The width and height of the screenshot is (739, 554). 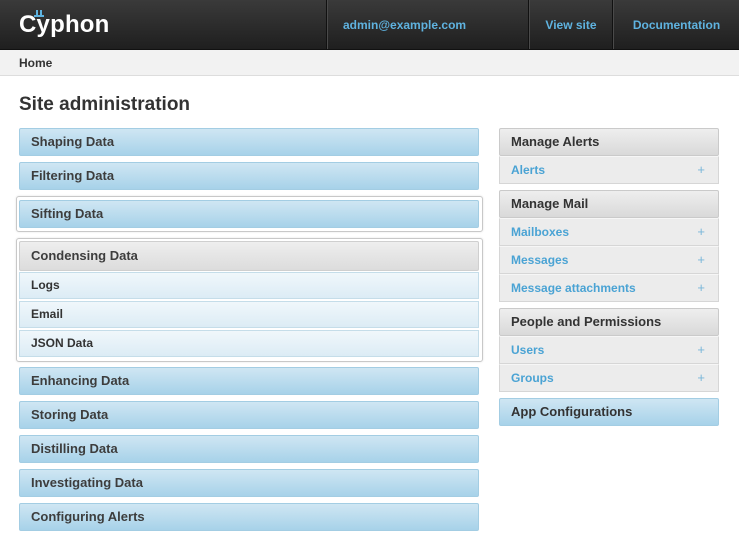 What do you see at coordinates (701, 288) in the screenshot?
I see `add-message-attachment-icon: +` at bounding box center [701, 288].